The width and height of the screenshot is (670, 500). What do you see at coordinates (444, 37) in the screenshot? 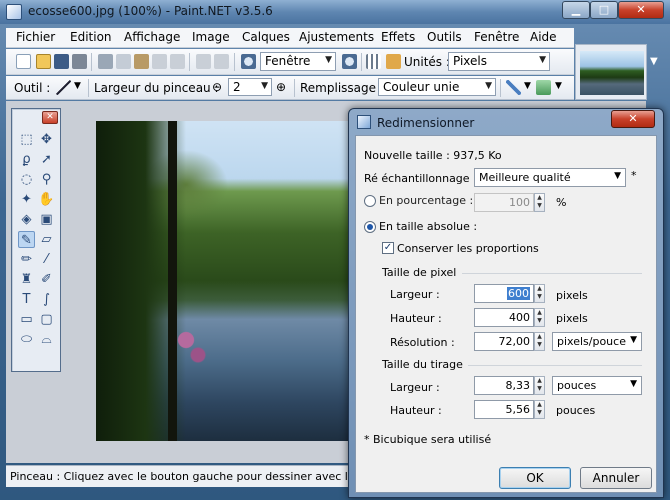
I see `menu-outils: Outils` at bounding box center [444, 37].